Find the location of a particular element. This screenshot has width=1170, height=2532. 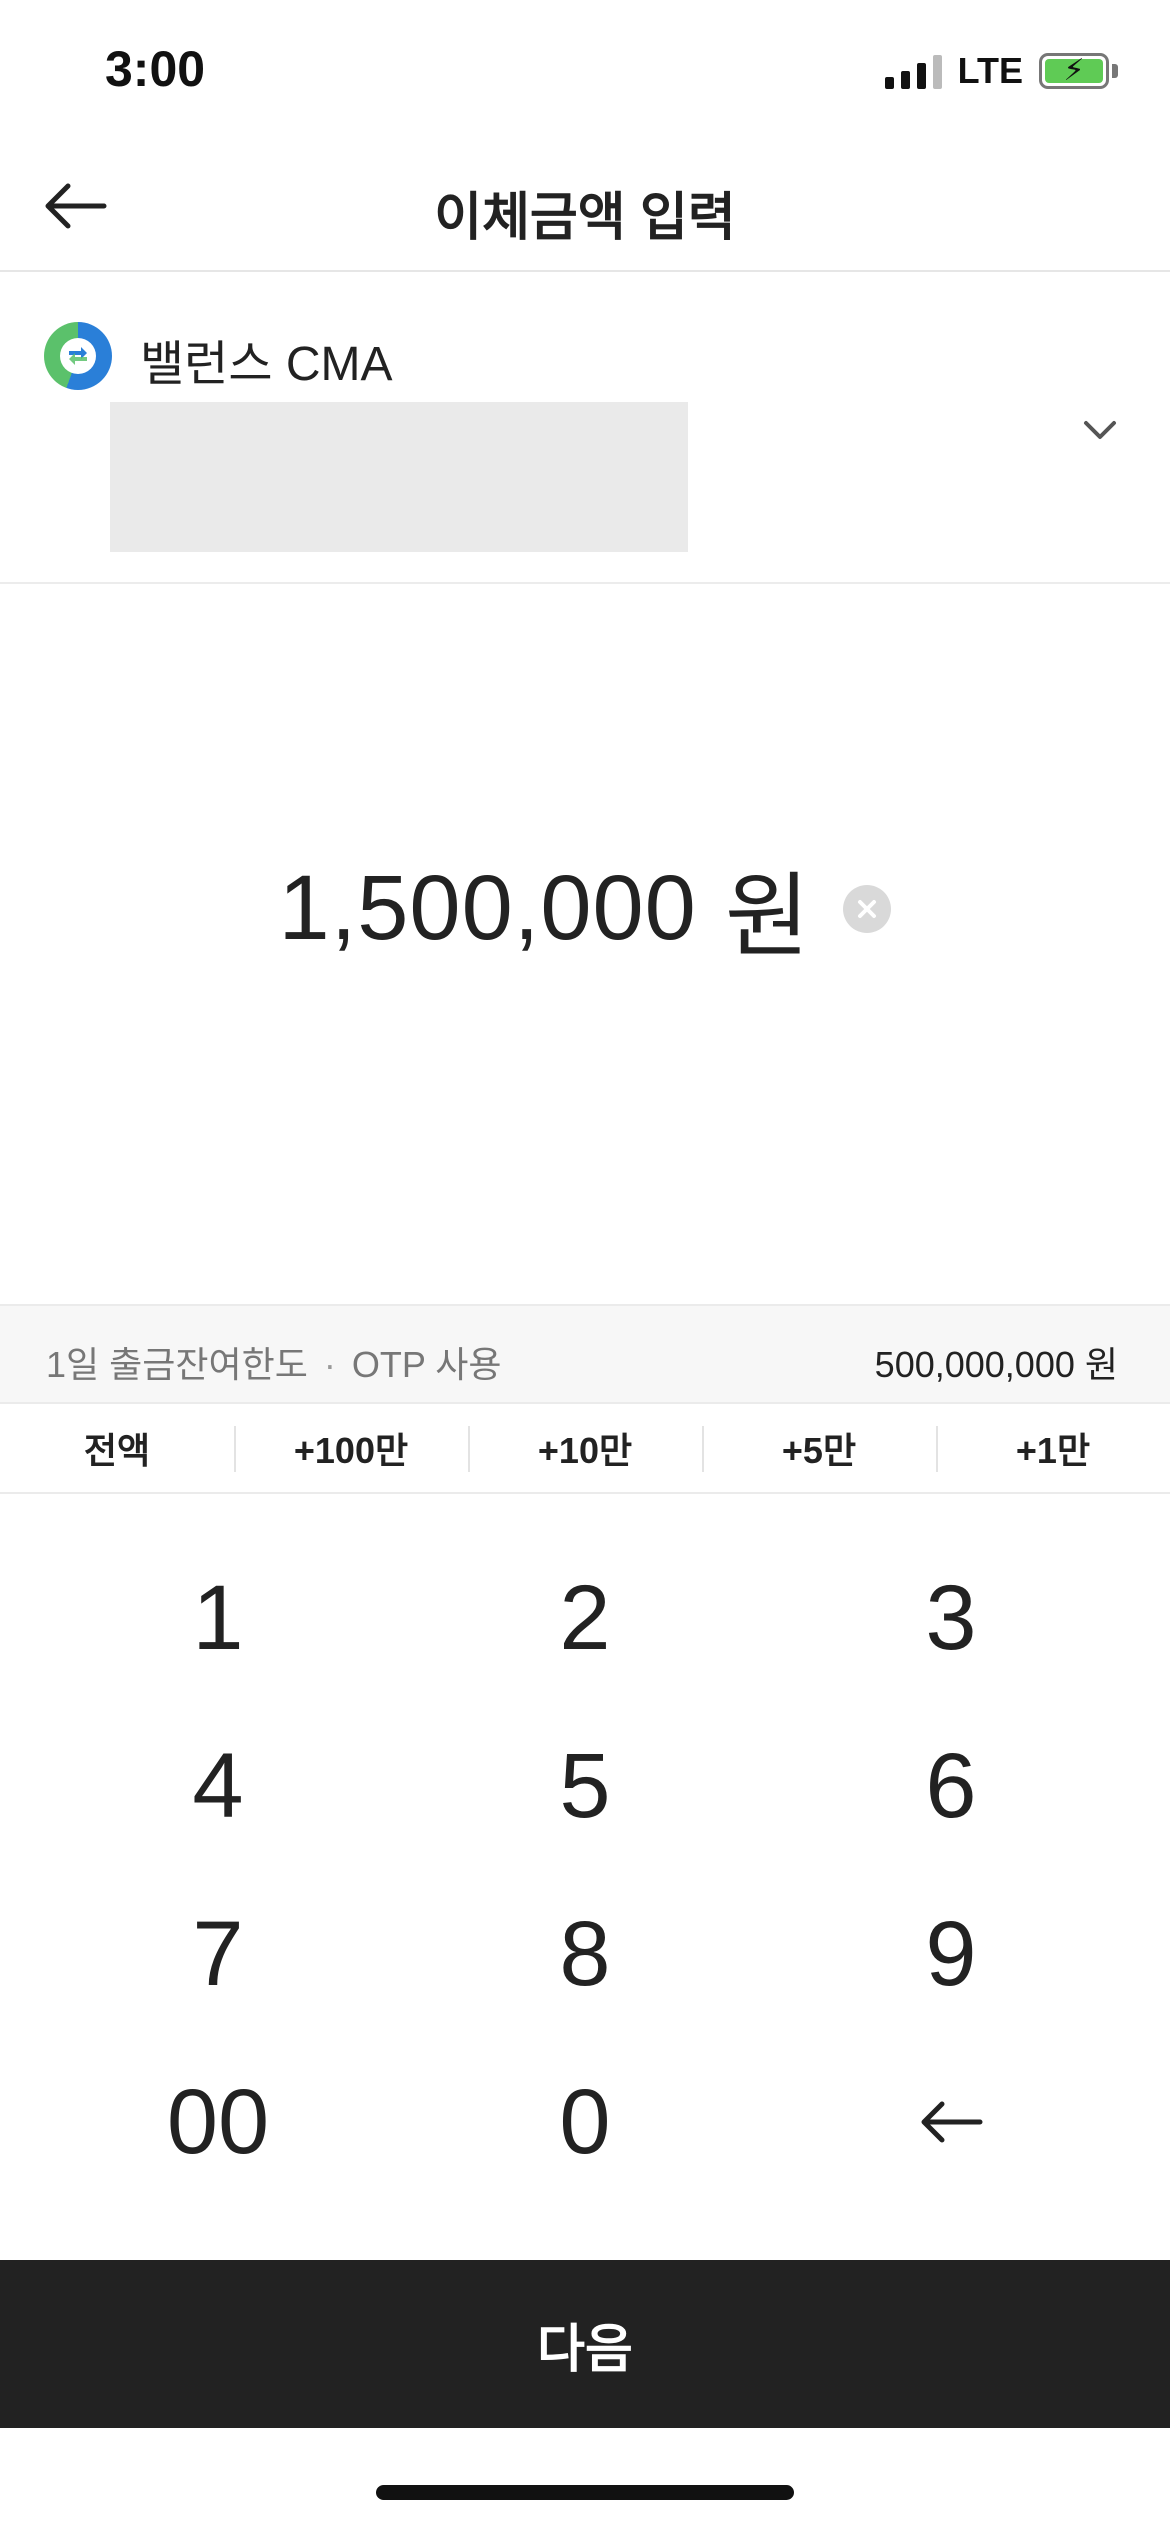

limit-label: 1일 출금잔여한도 is located at coordinates (177, 1364).